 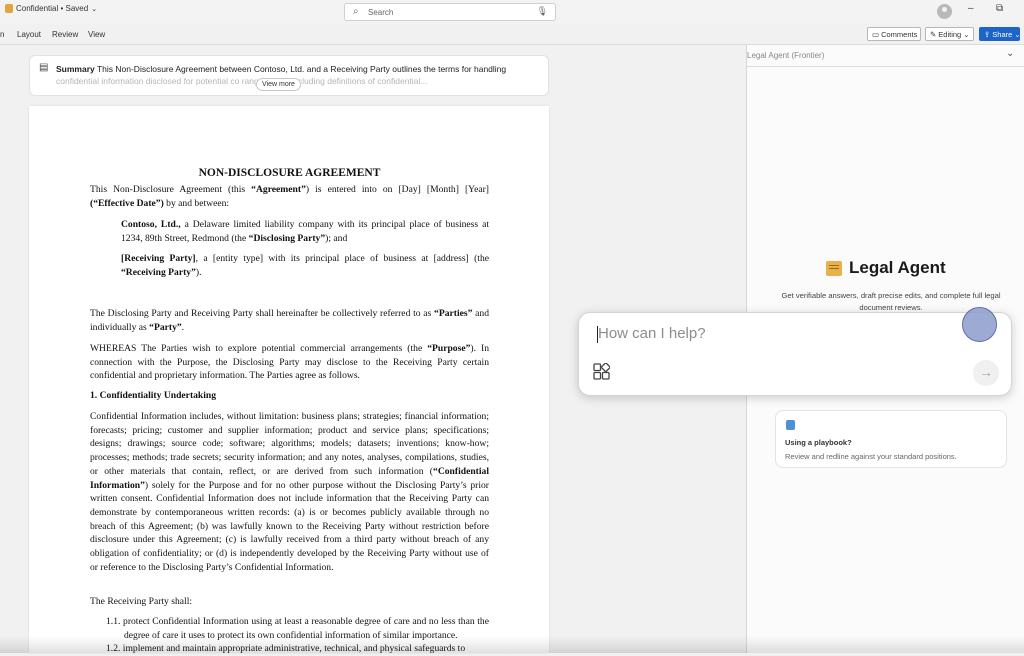 What do you see at coordinates (96, 34) in the screenshot?
I see `menu-item-view: View` at bounding box center [96, 34].